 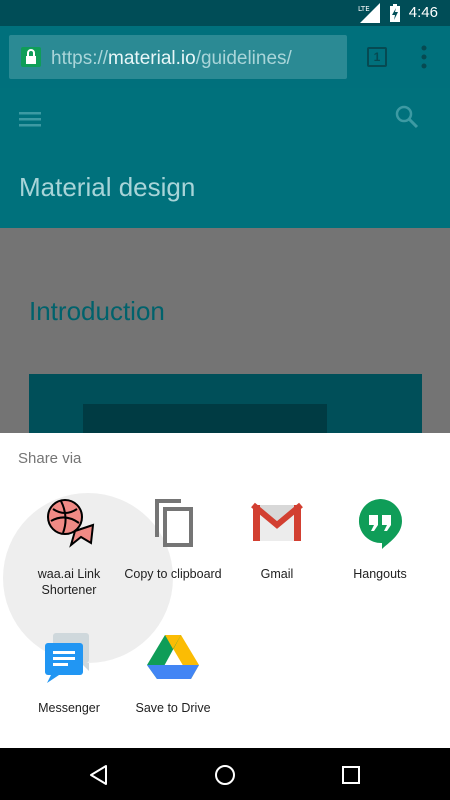 I want to click on gmail-icon, so click(x=277, y=521).